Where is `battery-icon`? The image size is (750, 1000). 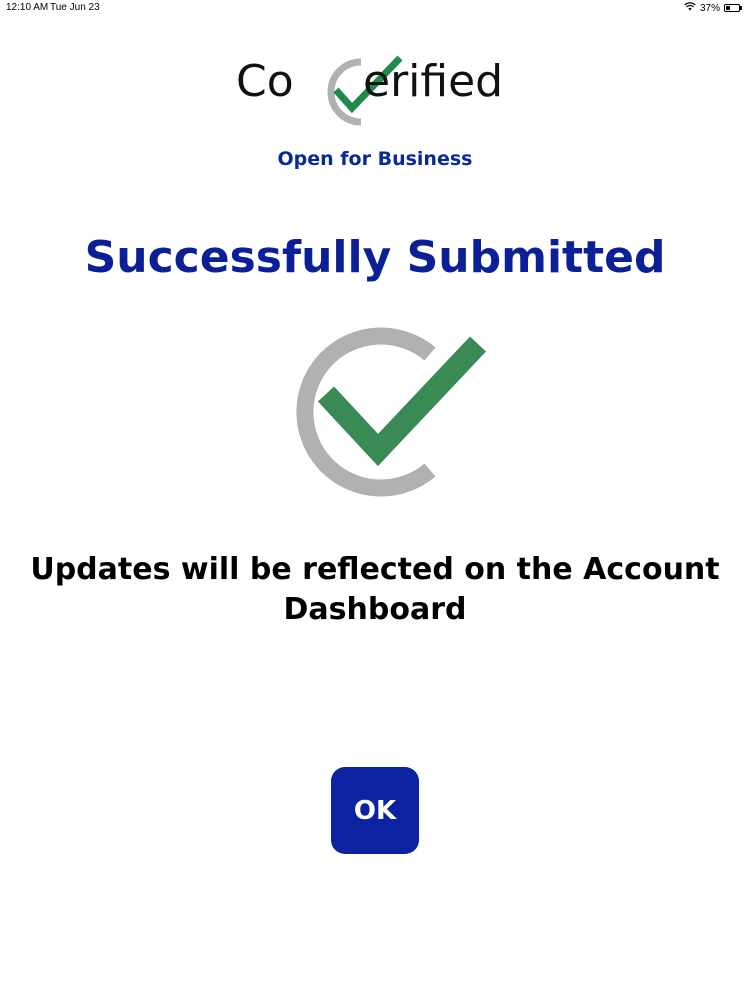 battery-icon is located at coordinates (733, 8).